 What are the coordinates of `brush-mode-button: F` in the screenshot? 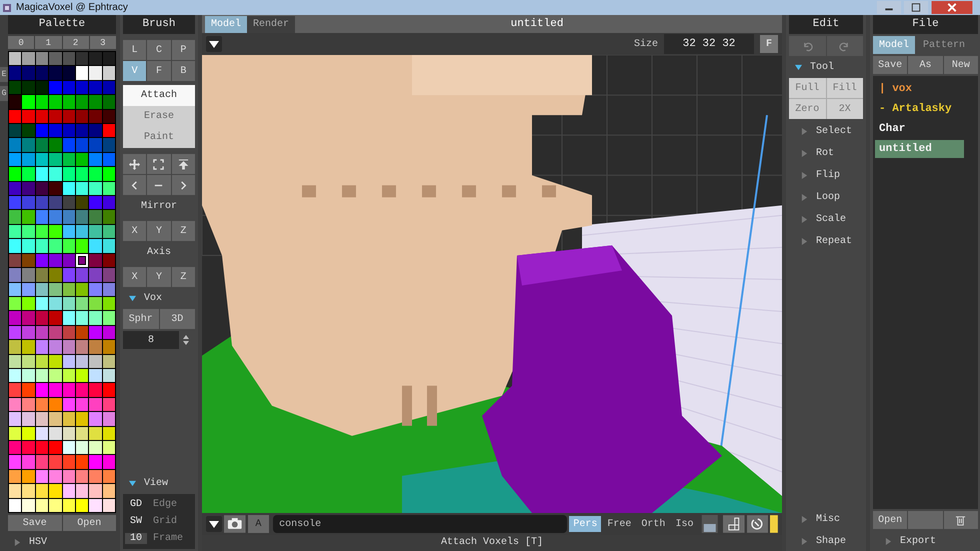 It's located at (159, 71).